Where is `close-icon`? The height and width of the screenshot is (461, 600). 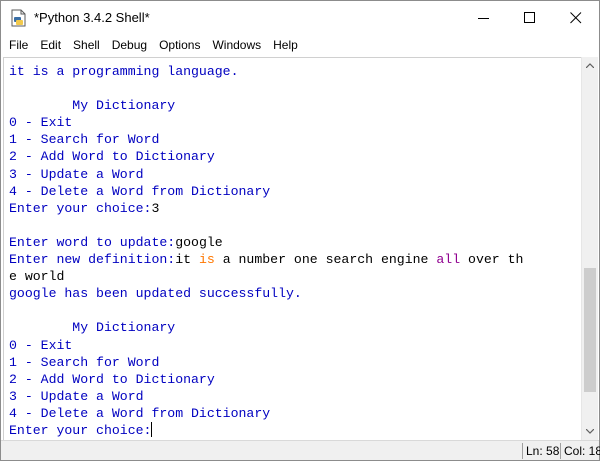 close-icon is located at coordinates (576, 18).